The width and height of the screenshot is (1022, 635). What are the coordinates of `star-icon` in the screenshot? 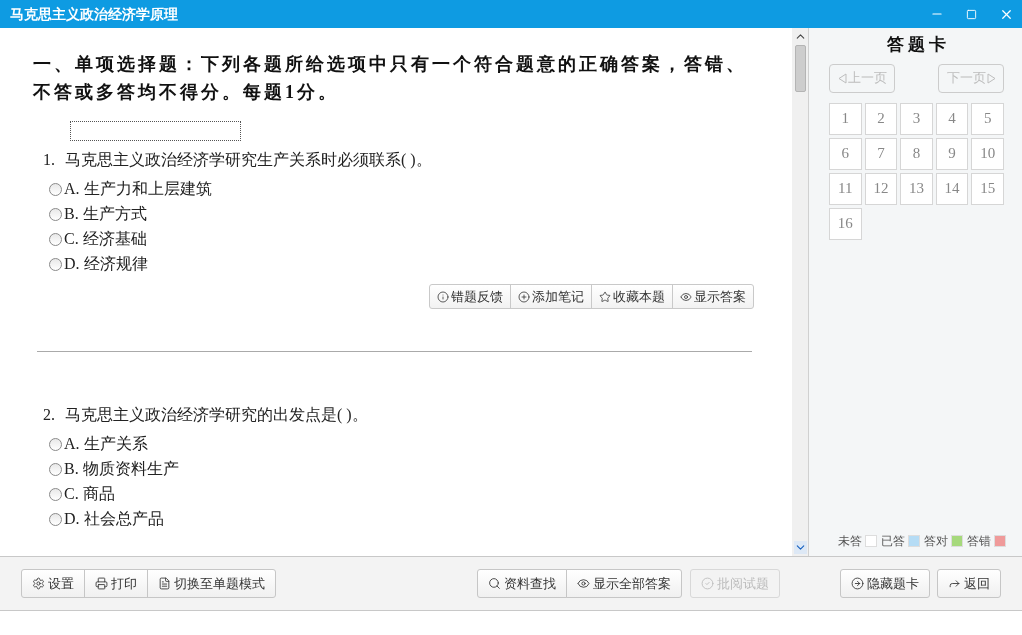 It's located at (605, 296).